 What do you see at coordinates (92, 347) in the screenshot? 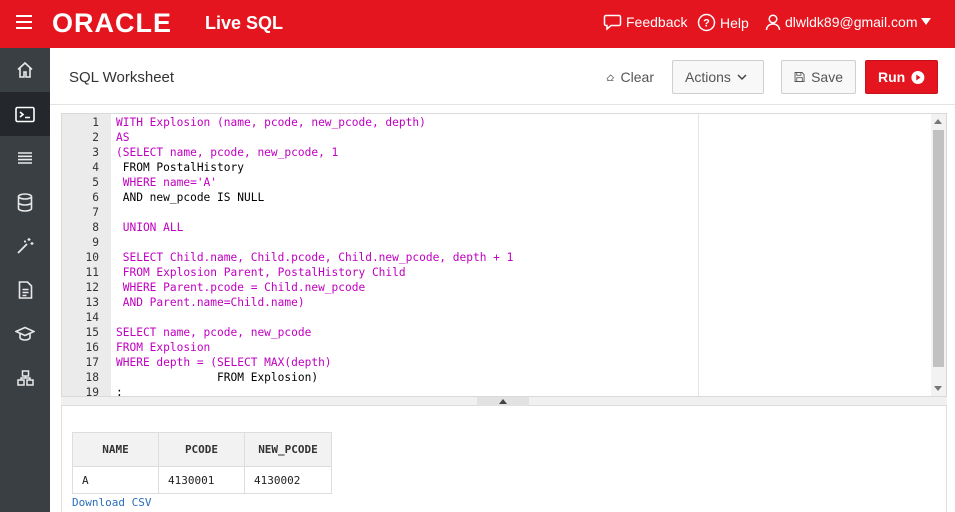
I see `line-number: 16` at bounding box center [92, 347].